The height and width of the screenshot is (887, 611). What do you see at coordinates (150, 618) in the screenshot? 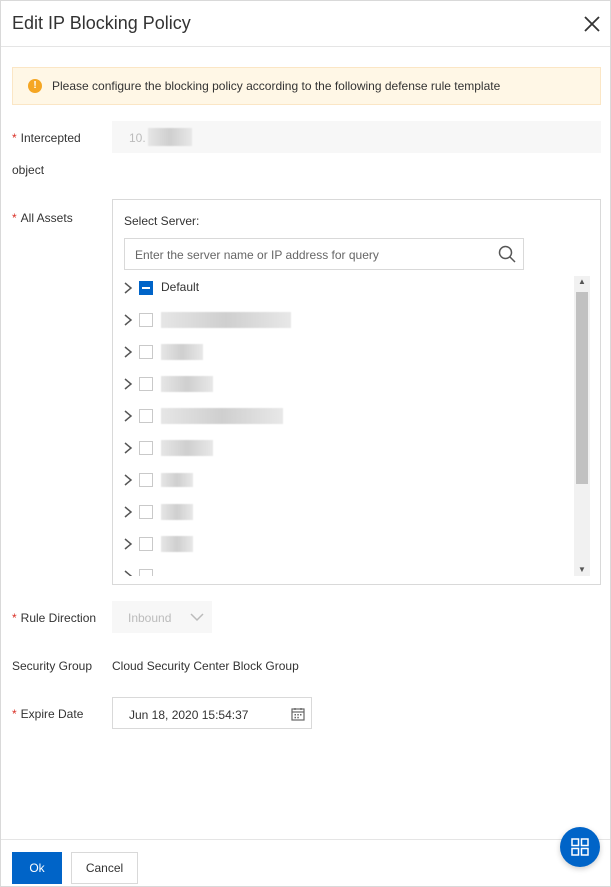
I see `rule-direction-value: Inbound` at bounding box center [150, 618].